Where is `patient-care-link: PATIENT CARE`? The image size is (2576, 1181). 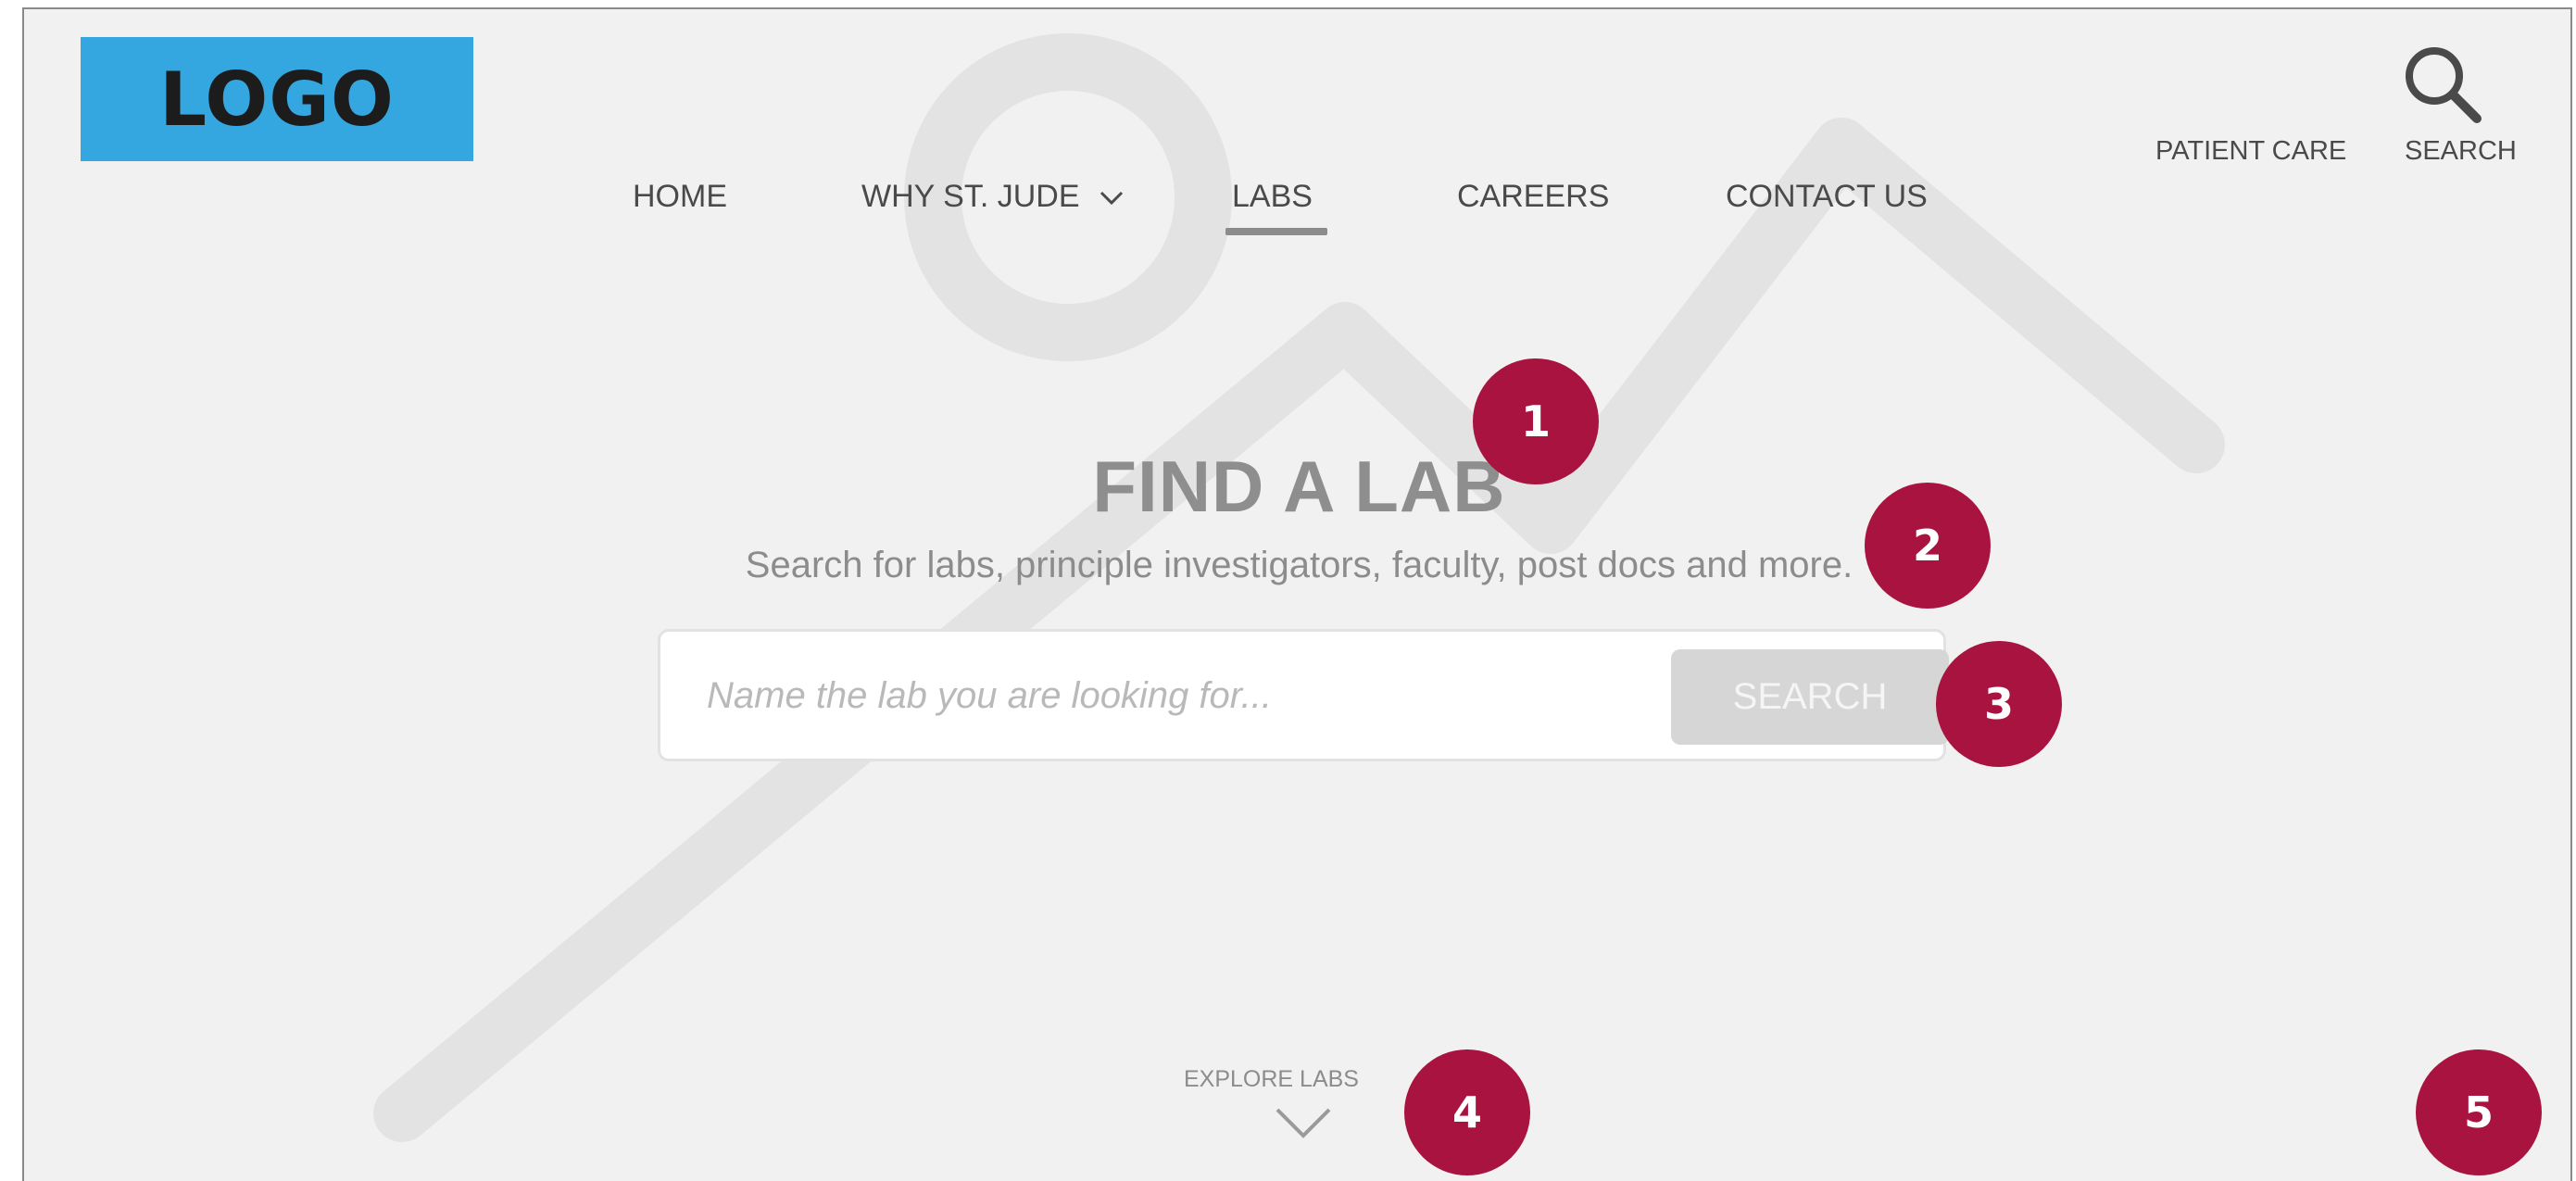
patient-care-link: PATIENT CARE is located at coordinates (2250, 151).